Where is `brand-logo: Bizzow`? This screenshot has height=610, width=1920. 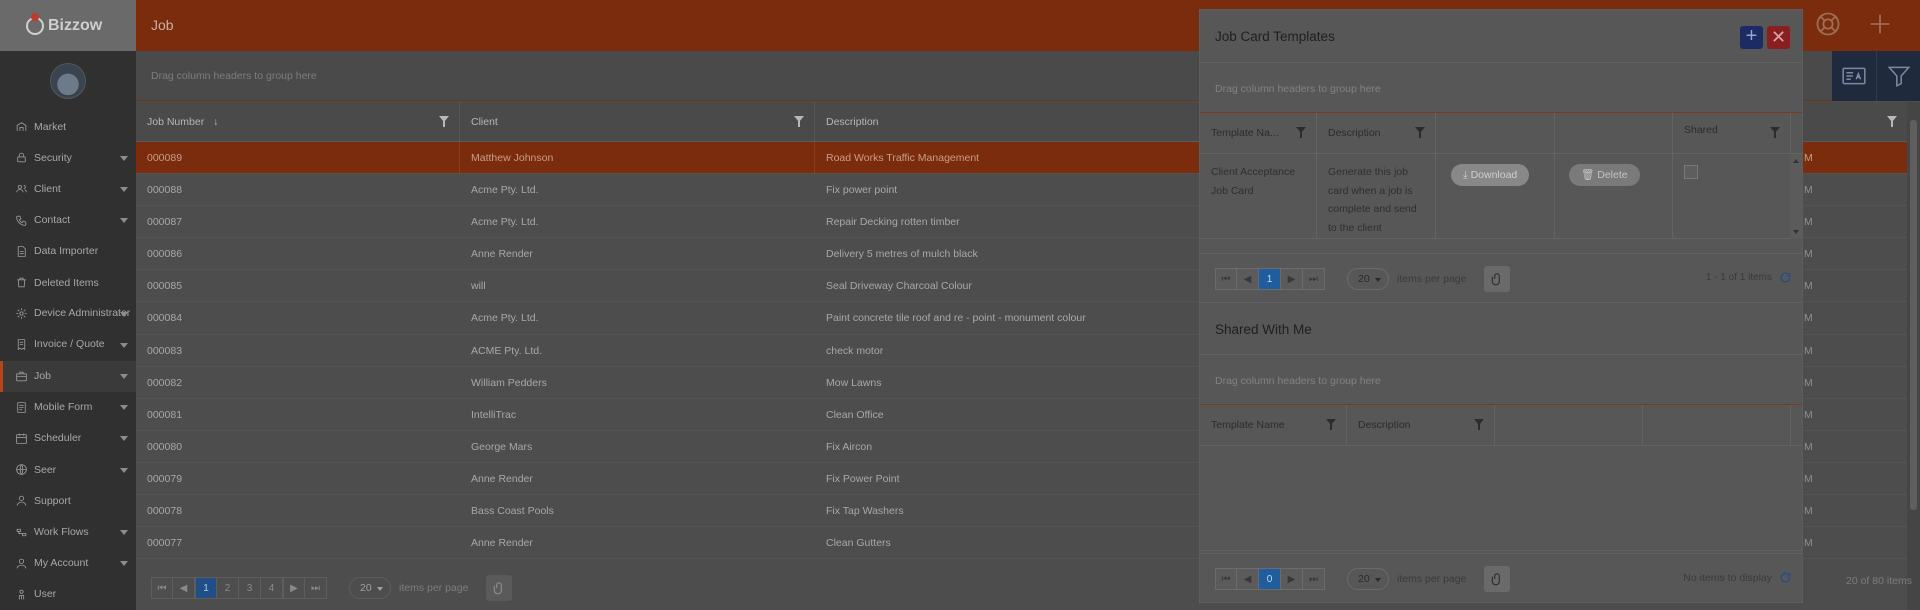
brand-logo: Bizzow is located at coordinates (68, 25).